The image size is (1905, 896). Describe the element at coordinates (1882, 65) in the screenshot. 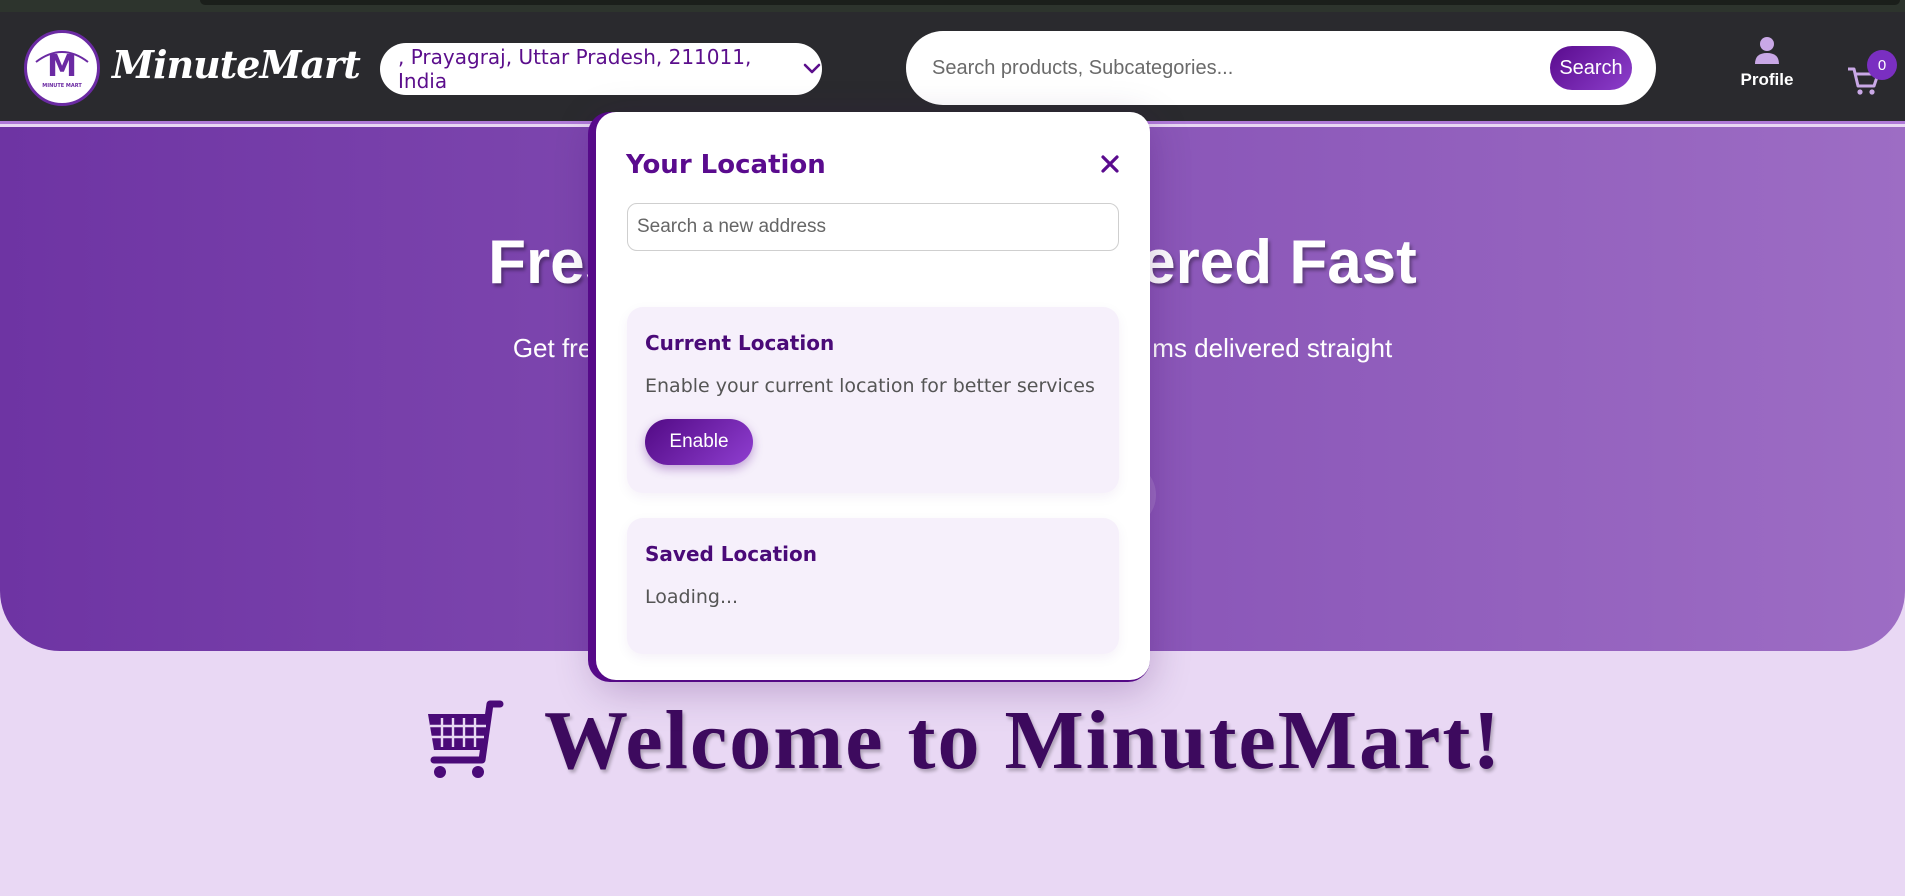

I see `cart-count-badge: 0` at that location.